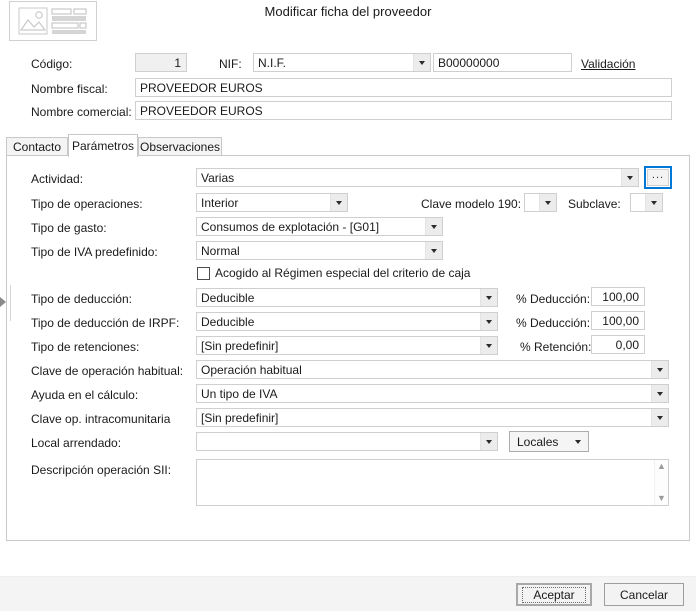 This screenshot has width=696, height=611. What do you see at coordinates (347, 297) in the screenshot?
I see `tipo-deduccion-select: Deducible` at bounding box center [347, 297].